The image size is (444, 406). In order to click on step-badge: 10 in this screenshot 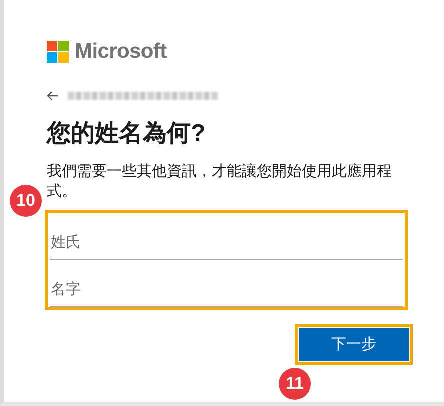, I will do `click(26, 201)`.